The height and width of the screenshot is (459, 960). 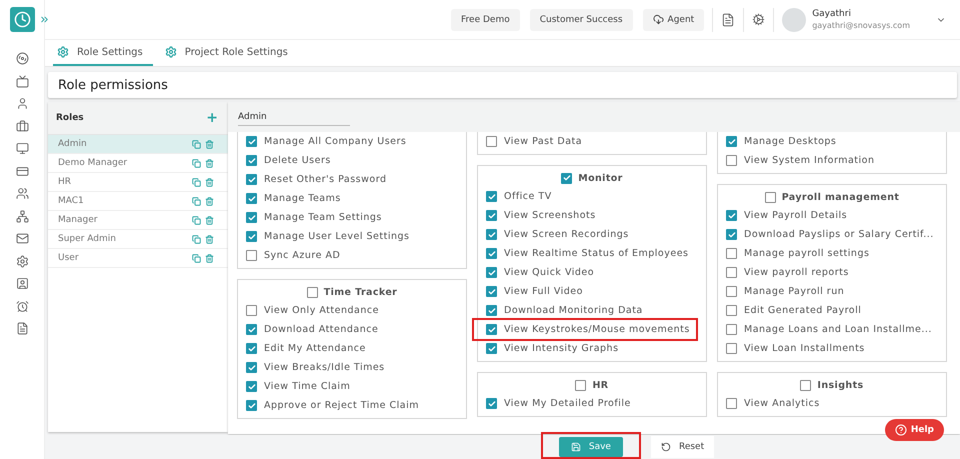 I want to click on role-item: MAC1, so click(x=138, y=201).